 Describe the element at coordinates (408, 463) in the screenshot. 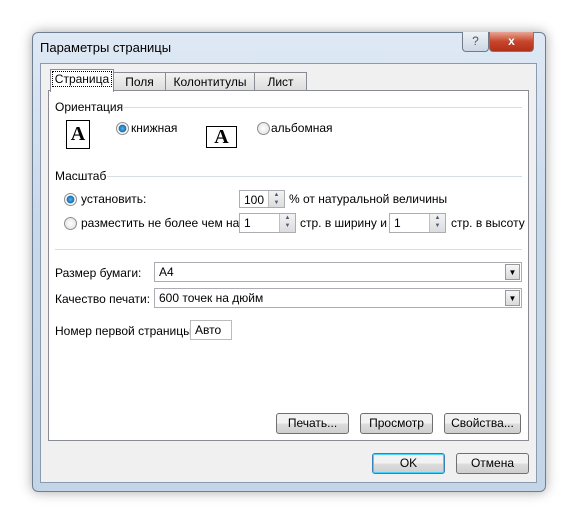

I see `ok-button: OK` at that location.